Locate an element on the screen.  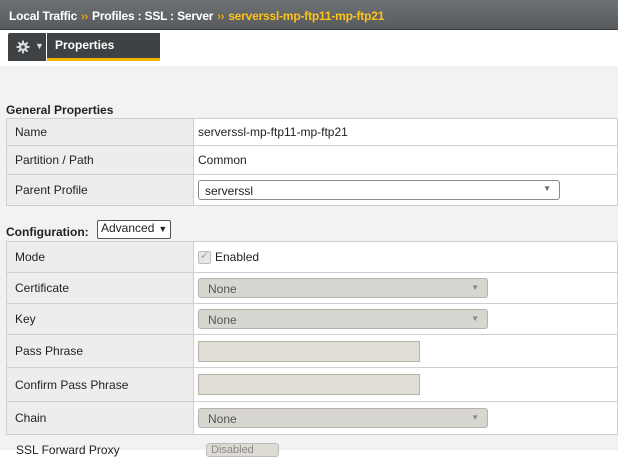
table-row: Mode Enabled is located at coordinates (312, 257).